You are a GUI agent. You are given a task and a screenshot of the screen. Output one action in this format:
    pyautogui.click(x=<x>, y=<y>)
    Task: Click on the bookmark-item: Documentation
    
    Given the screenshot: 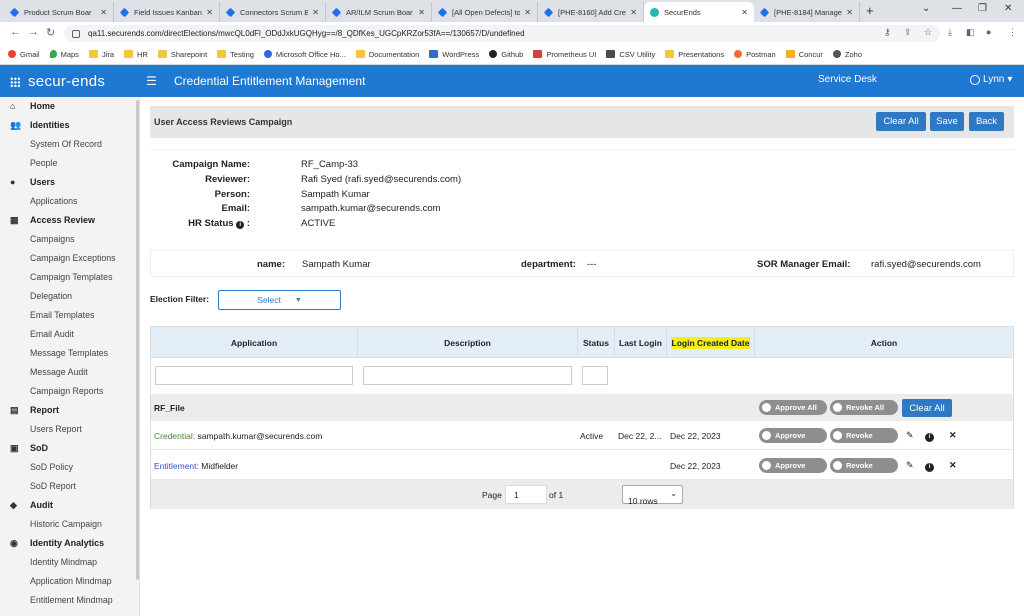 What is the action you would take?
    pyautogui.click(x=387, y=54)
    